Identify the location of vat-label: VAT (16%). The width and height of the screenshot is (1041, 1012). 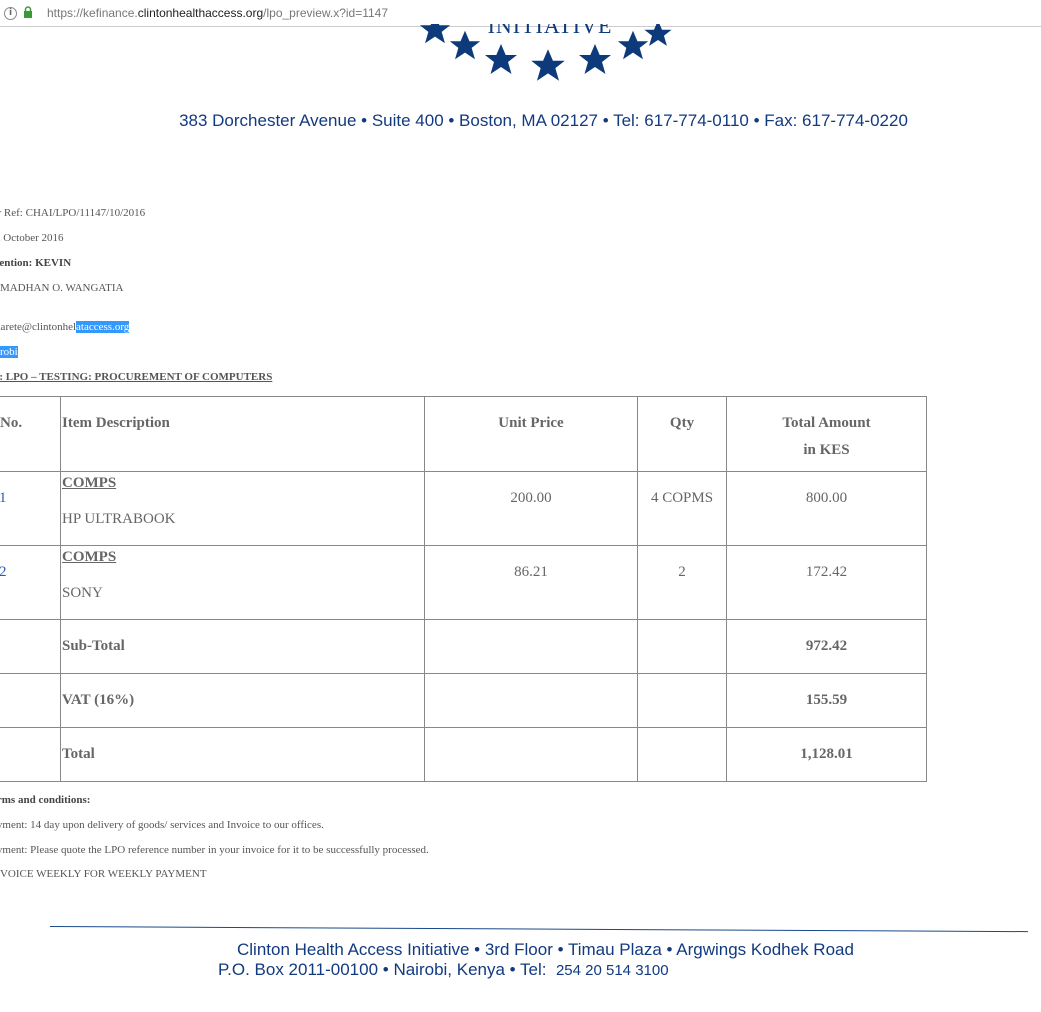
(98, 700).